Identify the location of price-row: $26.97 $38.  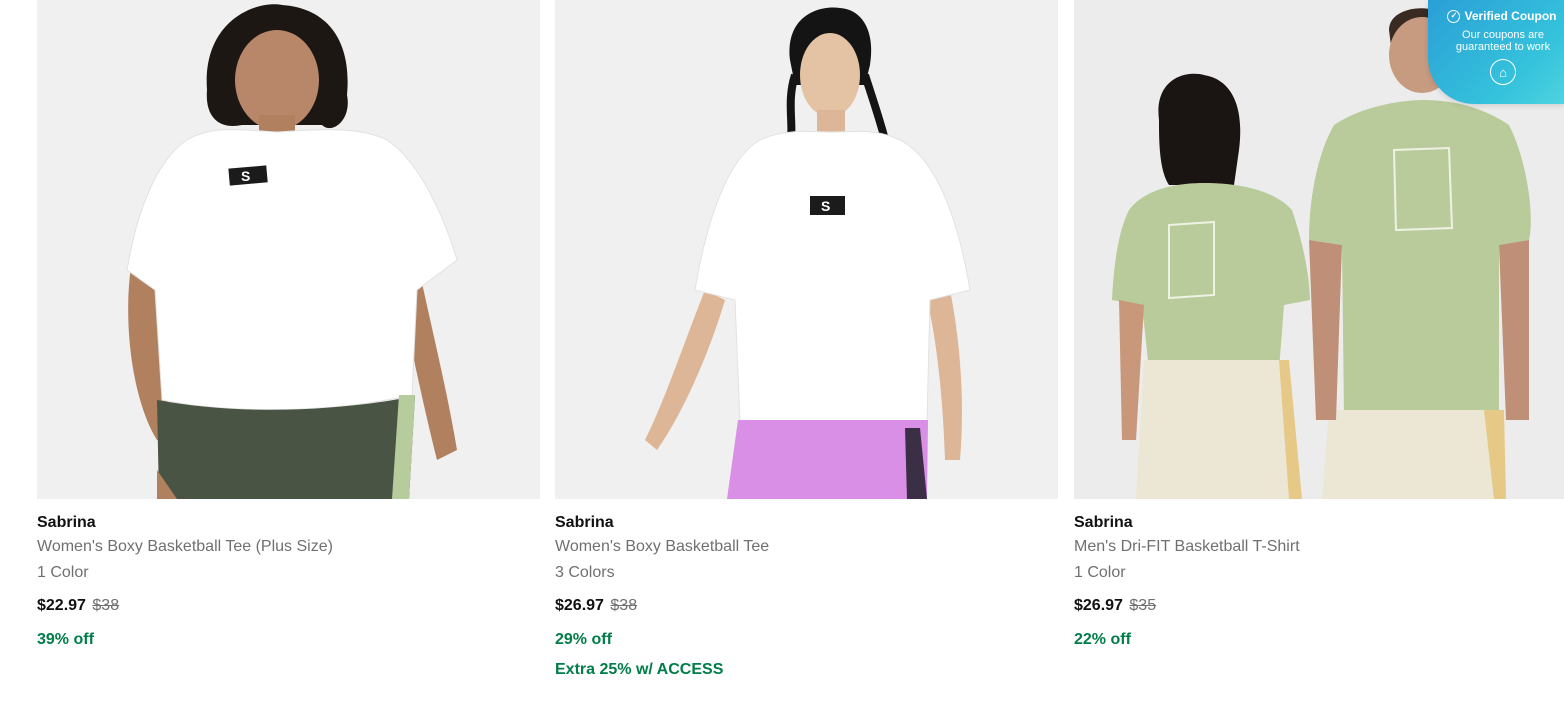
(806, 606).